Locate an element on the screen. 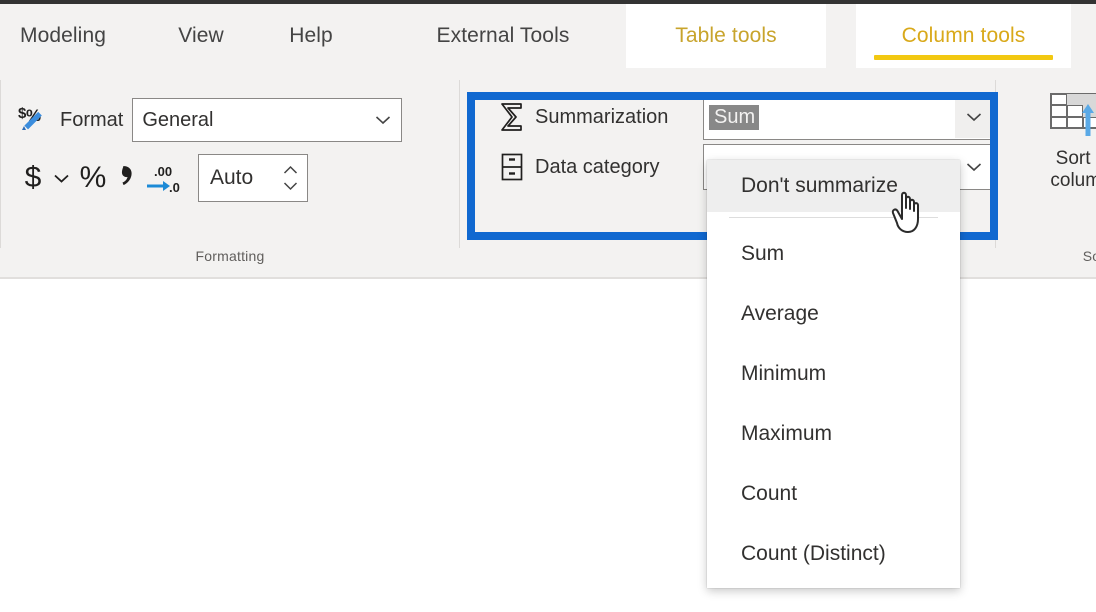 The width and height of the screenshot is (1096, 612). dropdown-item-average: Average is located at coordinates (833, 314).